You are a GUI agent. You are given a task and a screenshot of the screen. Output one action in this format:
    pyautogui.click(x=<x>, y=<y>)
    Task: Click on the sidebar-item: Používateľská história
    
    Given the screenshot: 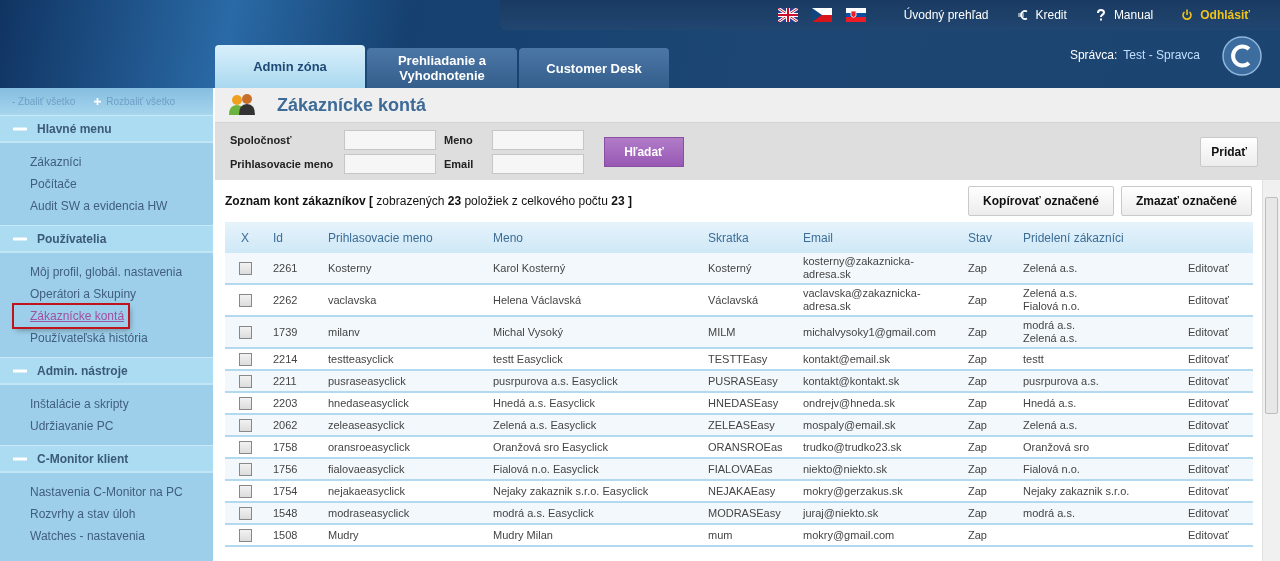 What is the action you would take?
    pyautogui.click(x=89, y=338)
    